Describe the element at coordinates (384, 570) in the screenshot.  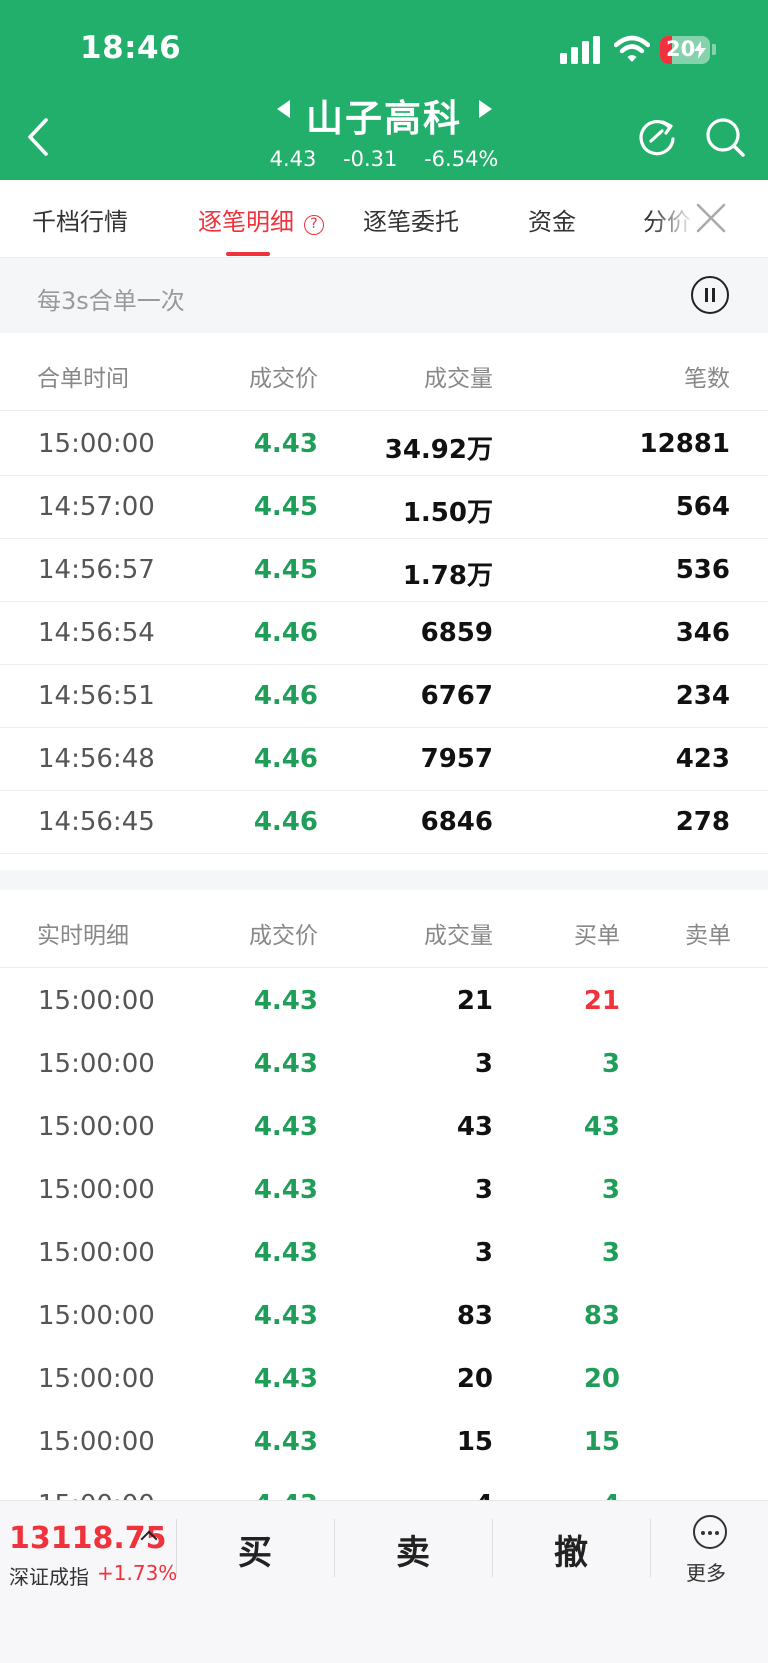
I see `table-row: 14:56:57 4.45 1.78万 536` at that location.